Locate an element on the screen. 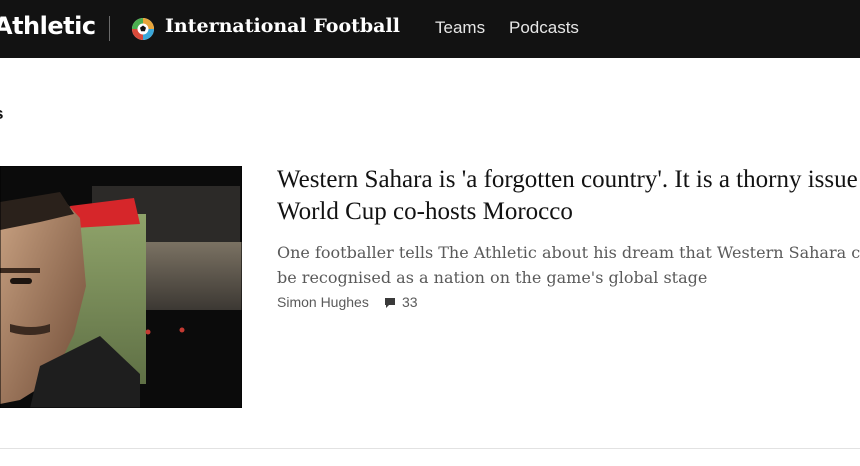 The image size is (860, 466). section-title-link: International Football is located at coordinates (282, 26).